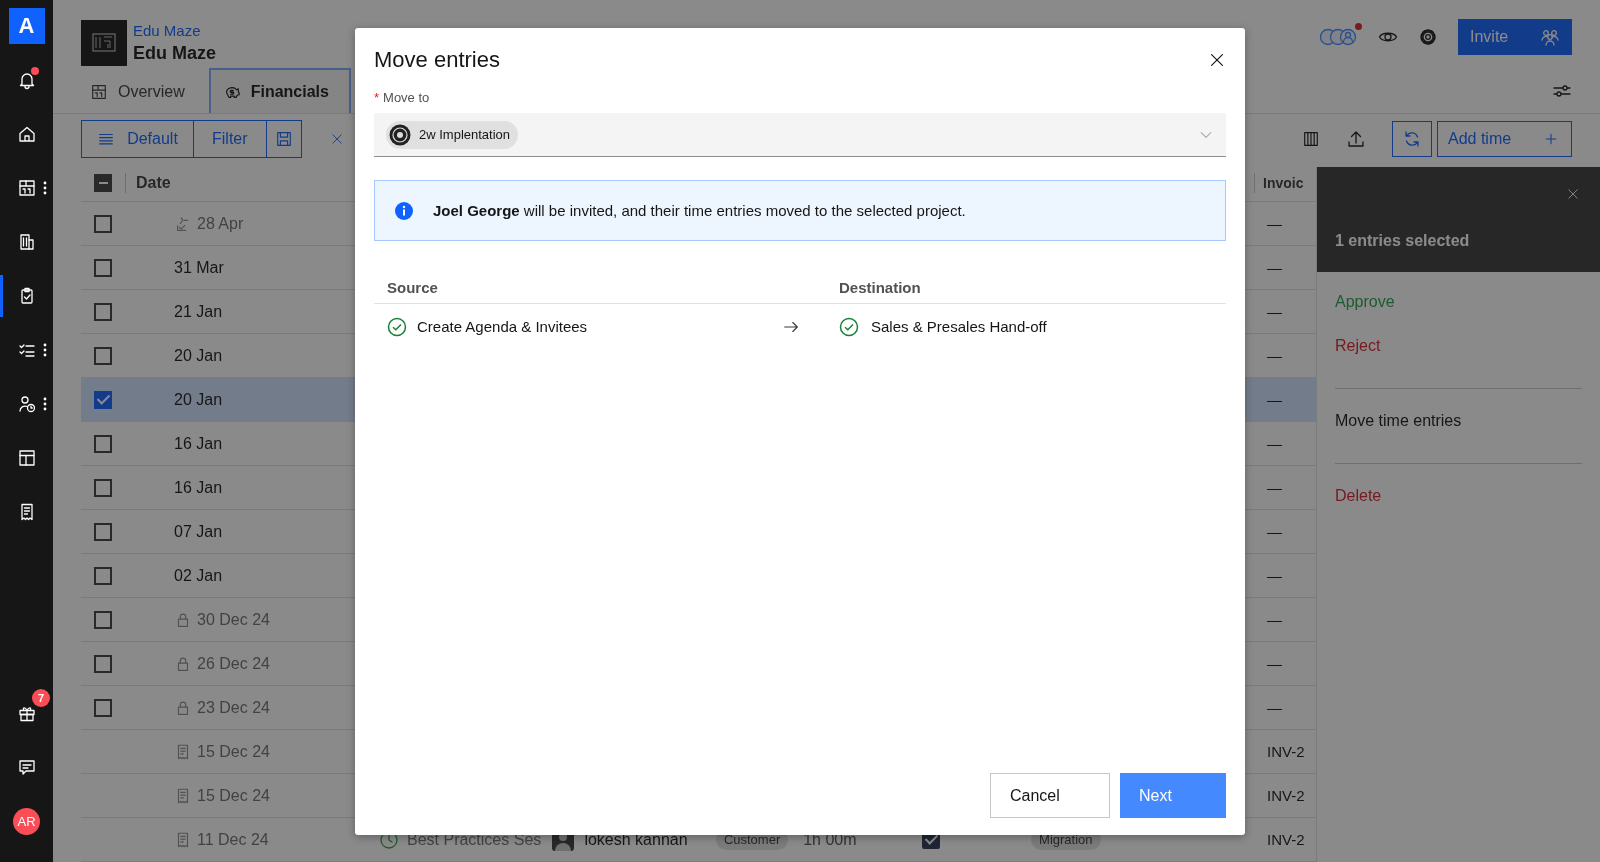  What do you see at coordinates (174, 53) in the screenshot?
I see `project-title: Edu Maze` at bounding box center [174, 53].